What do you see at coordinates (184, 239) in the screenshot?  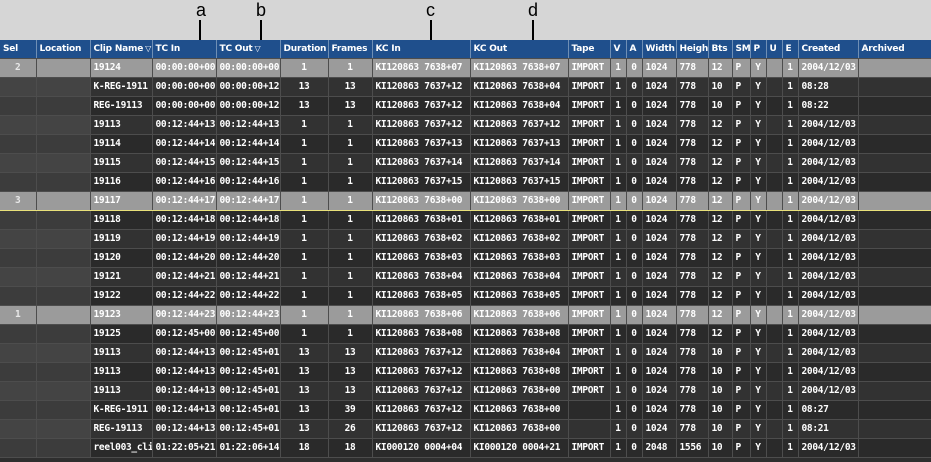 I see `cell-tc-in: 00:12:44+19` at bounding box center [184, 239].